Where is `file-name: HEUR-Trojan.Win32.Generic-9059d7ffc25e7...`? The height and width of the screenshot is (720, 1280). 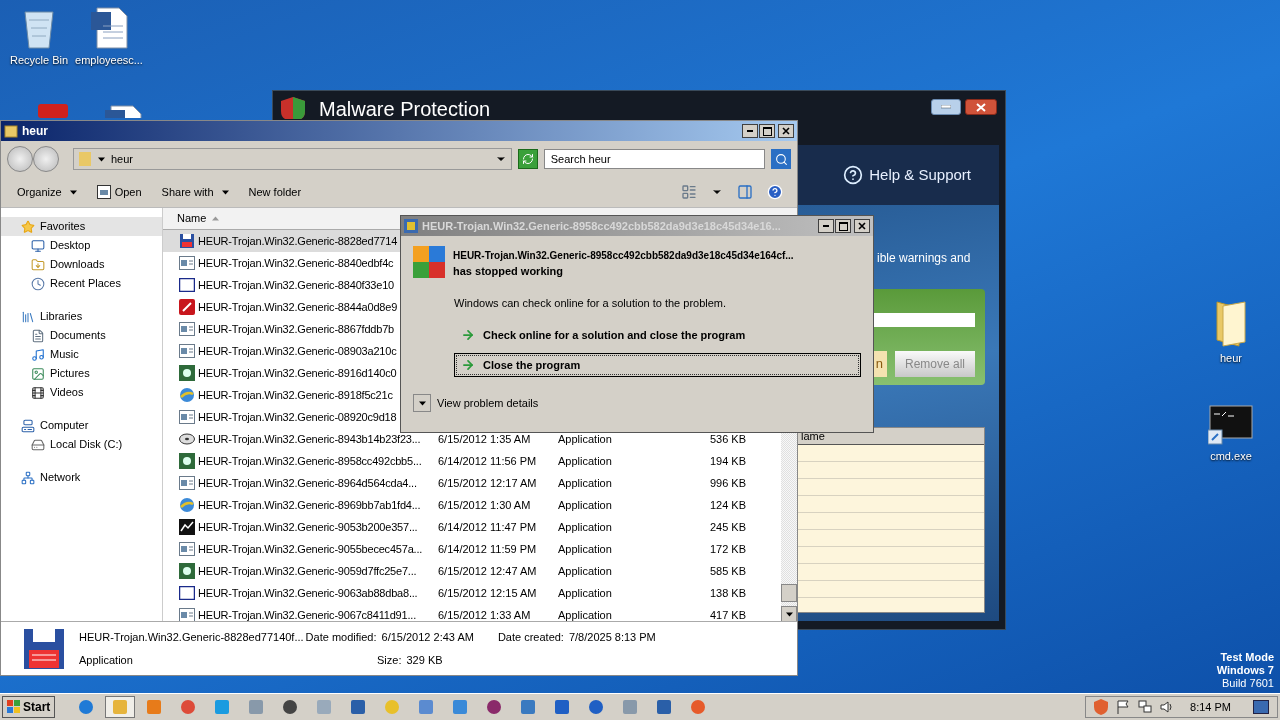
file-name: HEUR-Trojan.Win32.Generic-9059d7ffc25e7... is located at coordinates (307, 571).